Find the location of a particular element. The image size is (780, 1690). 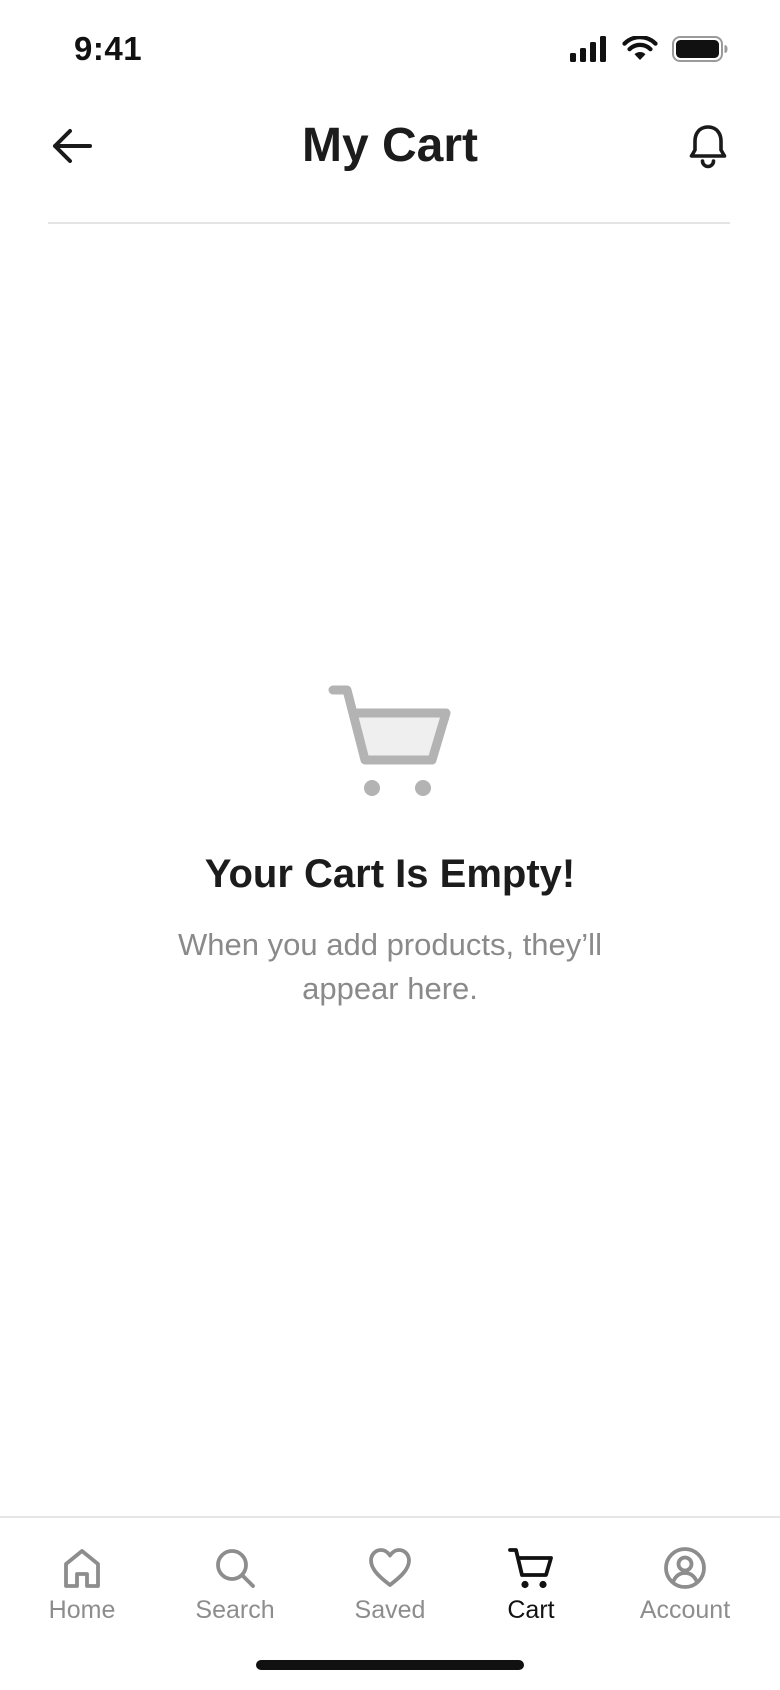

home-icon is located at coordinates (82, 1568).